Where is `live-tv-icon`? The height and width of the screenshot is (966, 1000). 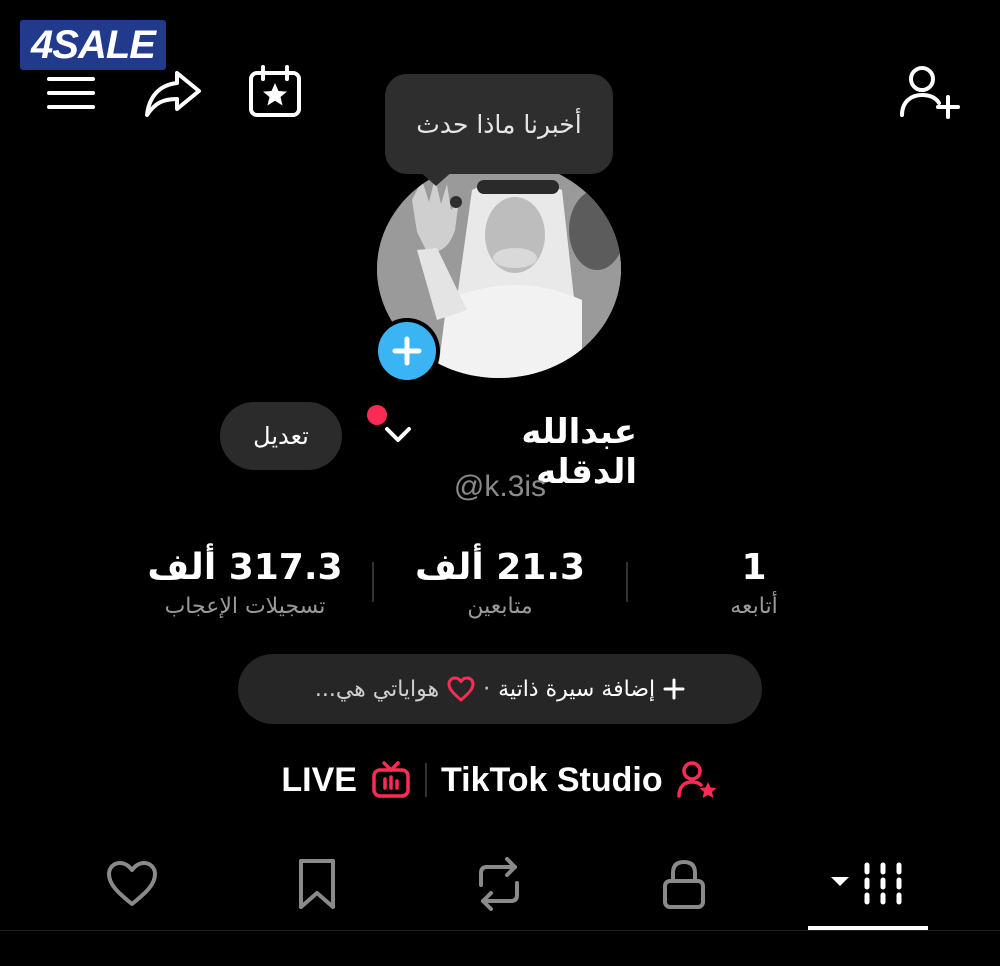
live-tv-icon is located at coordinates (391, 780).